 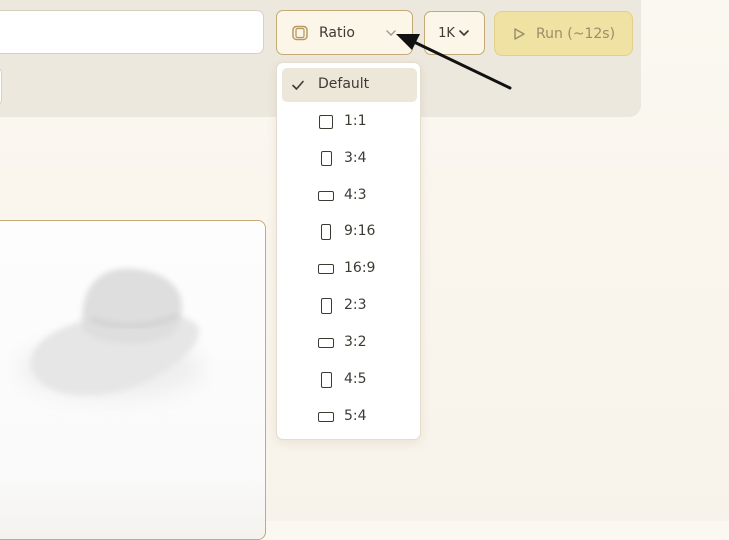 What do you see at coordinates (575, 33) in the screenshot?
I see `run-label: Run (~12s)` at bounding box center [575, 33].